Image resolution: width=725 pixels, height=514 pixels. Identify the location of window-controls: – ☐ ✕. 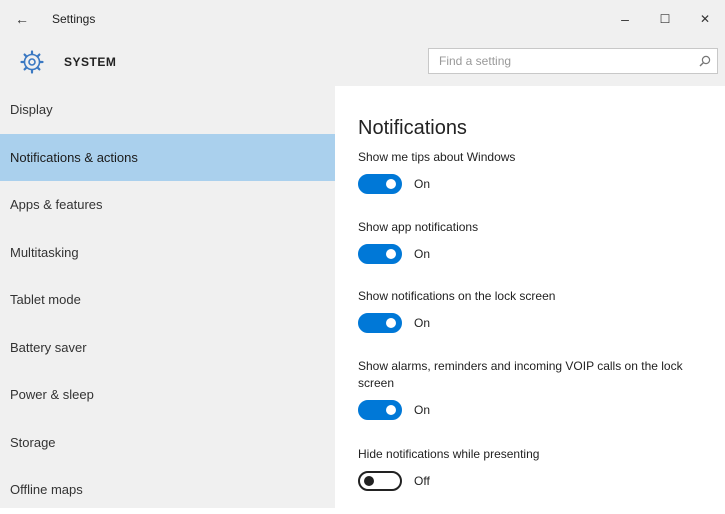
(665, 19).